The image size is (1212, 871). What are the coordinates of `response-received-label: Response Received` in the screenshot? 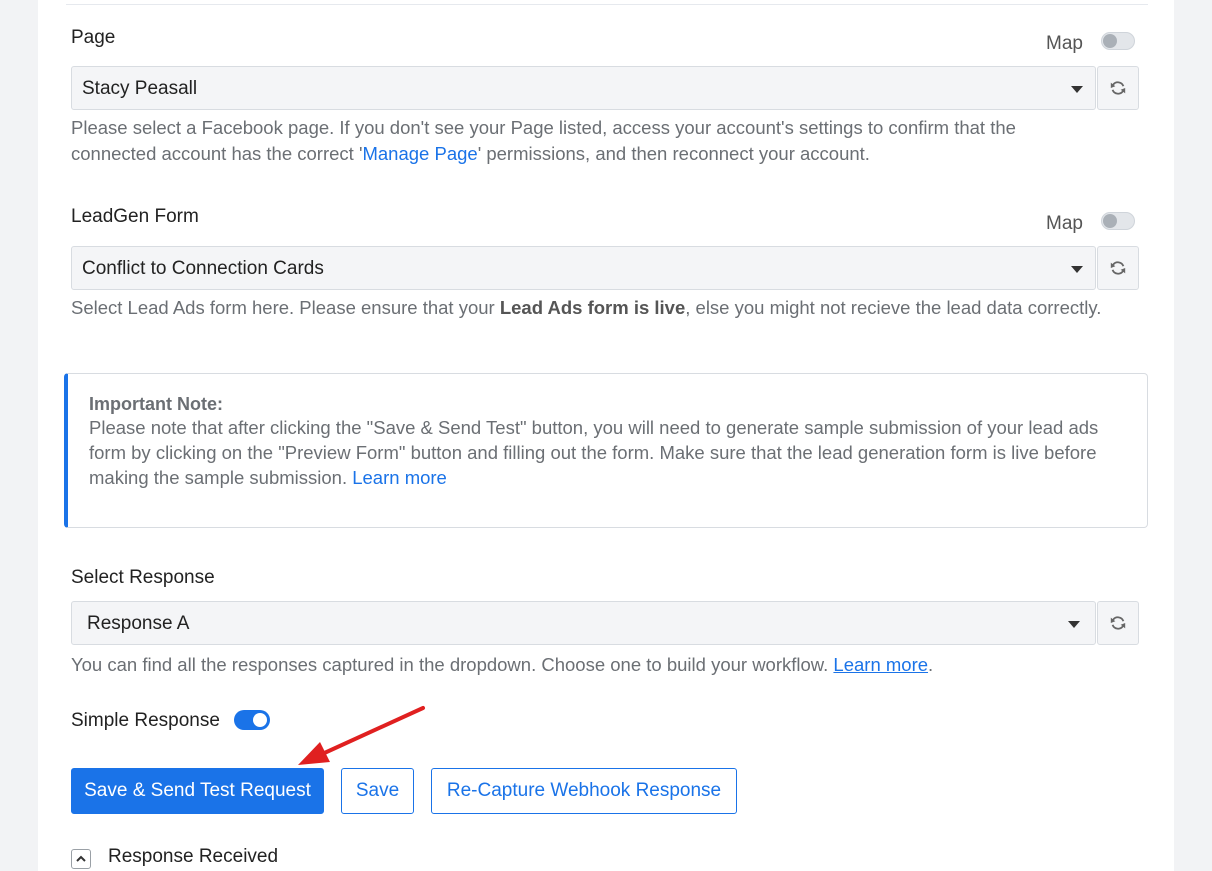 It's located at (193, 856).